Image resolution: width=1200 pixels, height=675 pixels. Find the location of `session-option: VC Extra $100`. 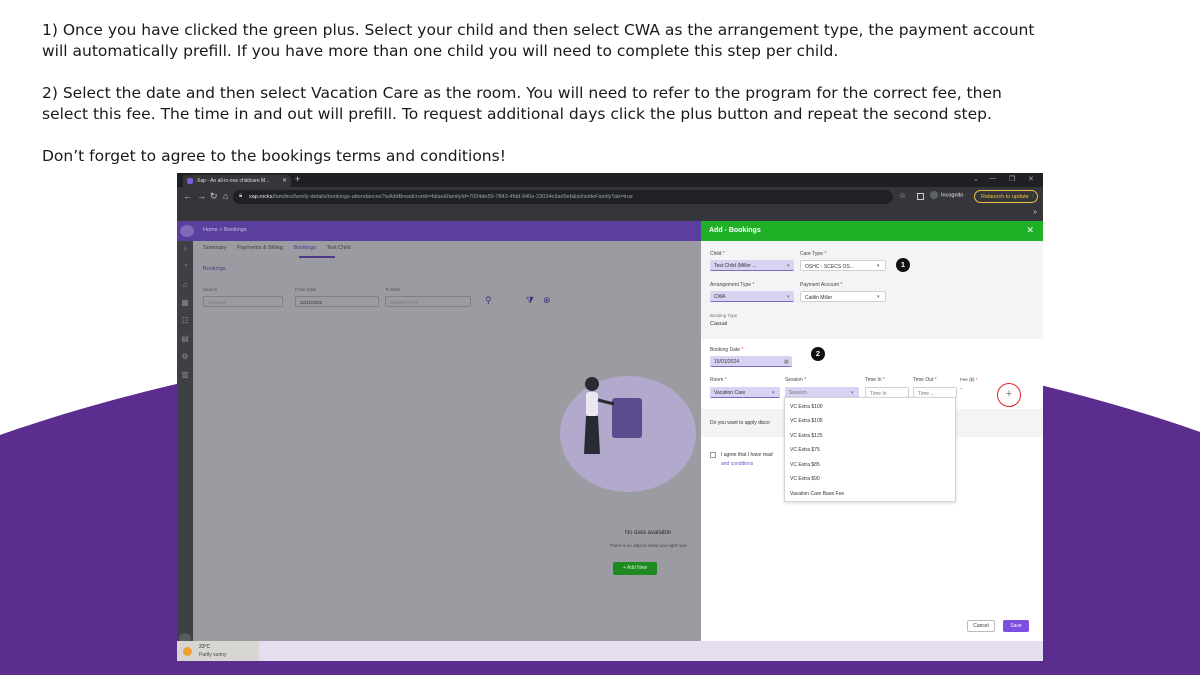

session-option: VC Extra $100 is located at coordinates (806, 407).